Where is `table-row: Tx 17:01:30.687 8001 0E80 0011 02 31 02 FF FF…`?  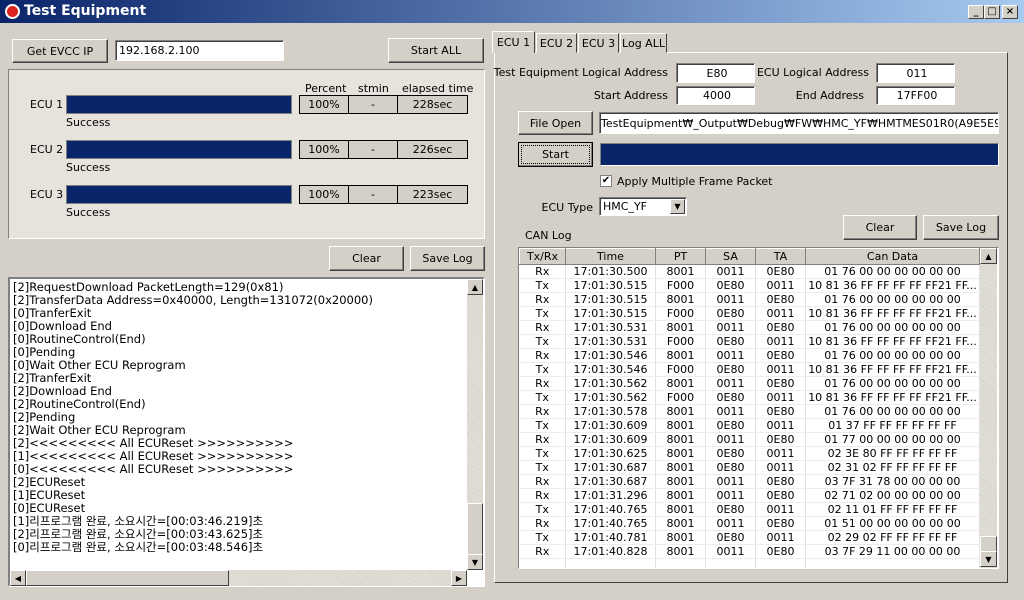 table-row: Tx 17:01:30.687 8001 0E80 0011 02 31 02 FF FF… is located at coordinates (749, 467).